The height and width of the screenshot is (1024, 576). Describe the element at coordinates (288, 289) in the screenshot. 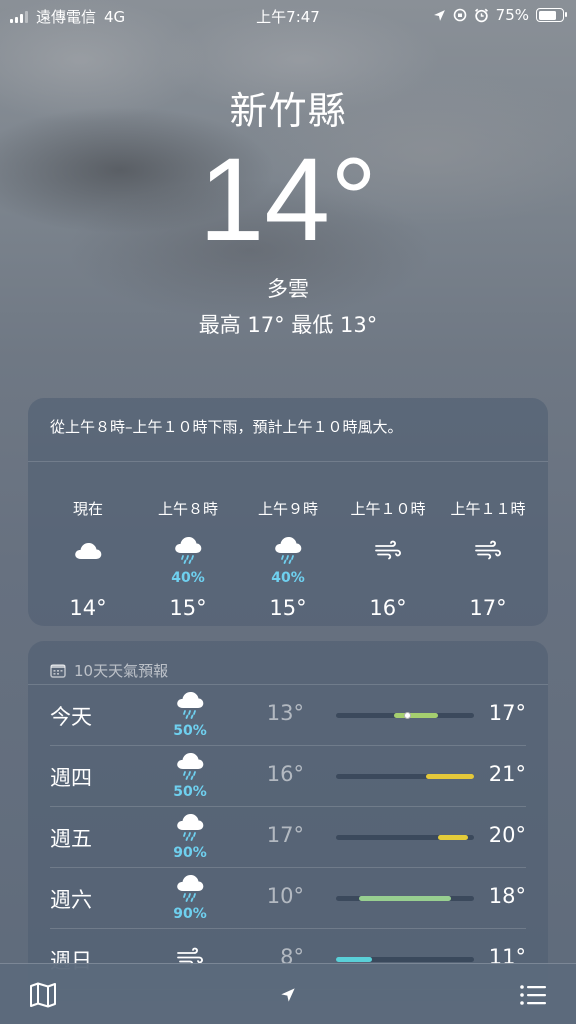

I see `condition-label: 多雲` at that location.